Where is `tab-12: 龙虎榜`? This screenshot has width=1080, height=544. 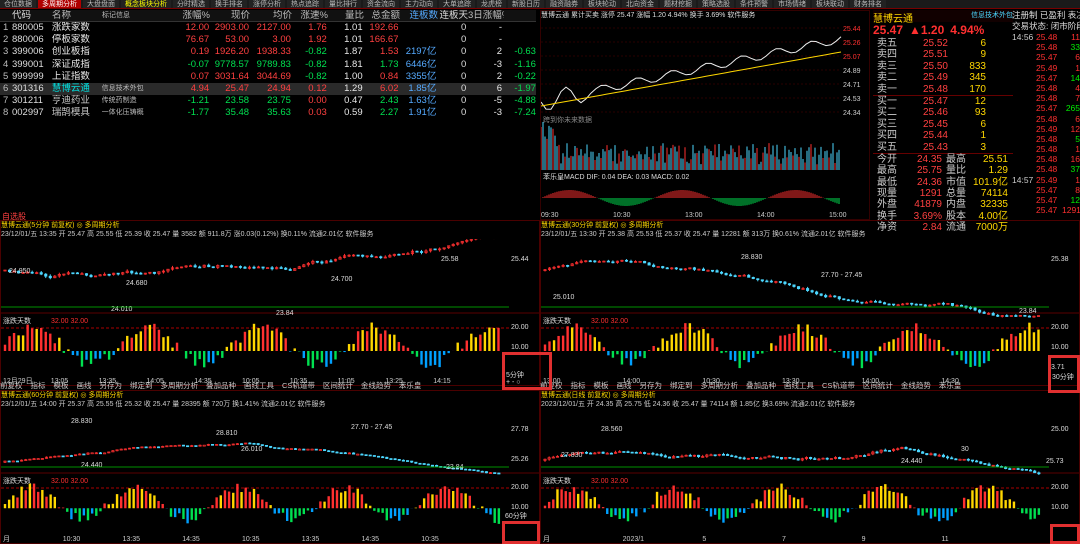
tab-12: 龙虎榜 is located at coordinates (491, 4).